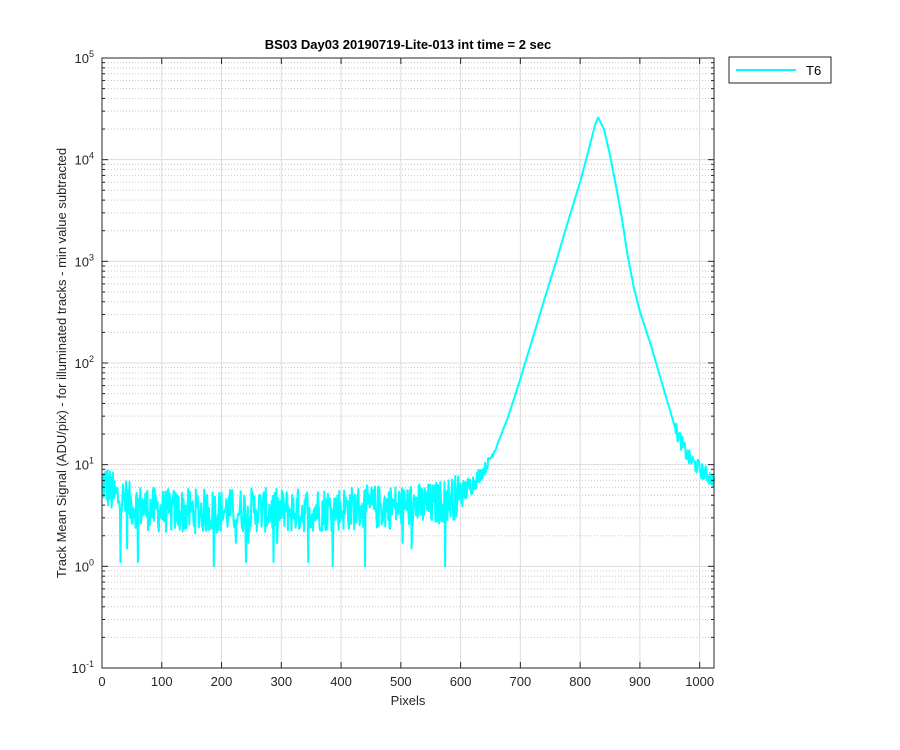 This screenshot has height=750, width=900. I want to click on x-tick-label: 1000, so click(699, 681).